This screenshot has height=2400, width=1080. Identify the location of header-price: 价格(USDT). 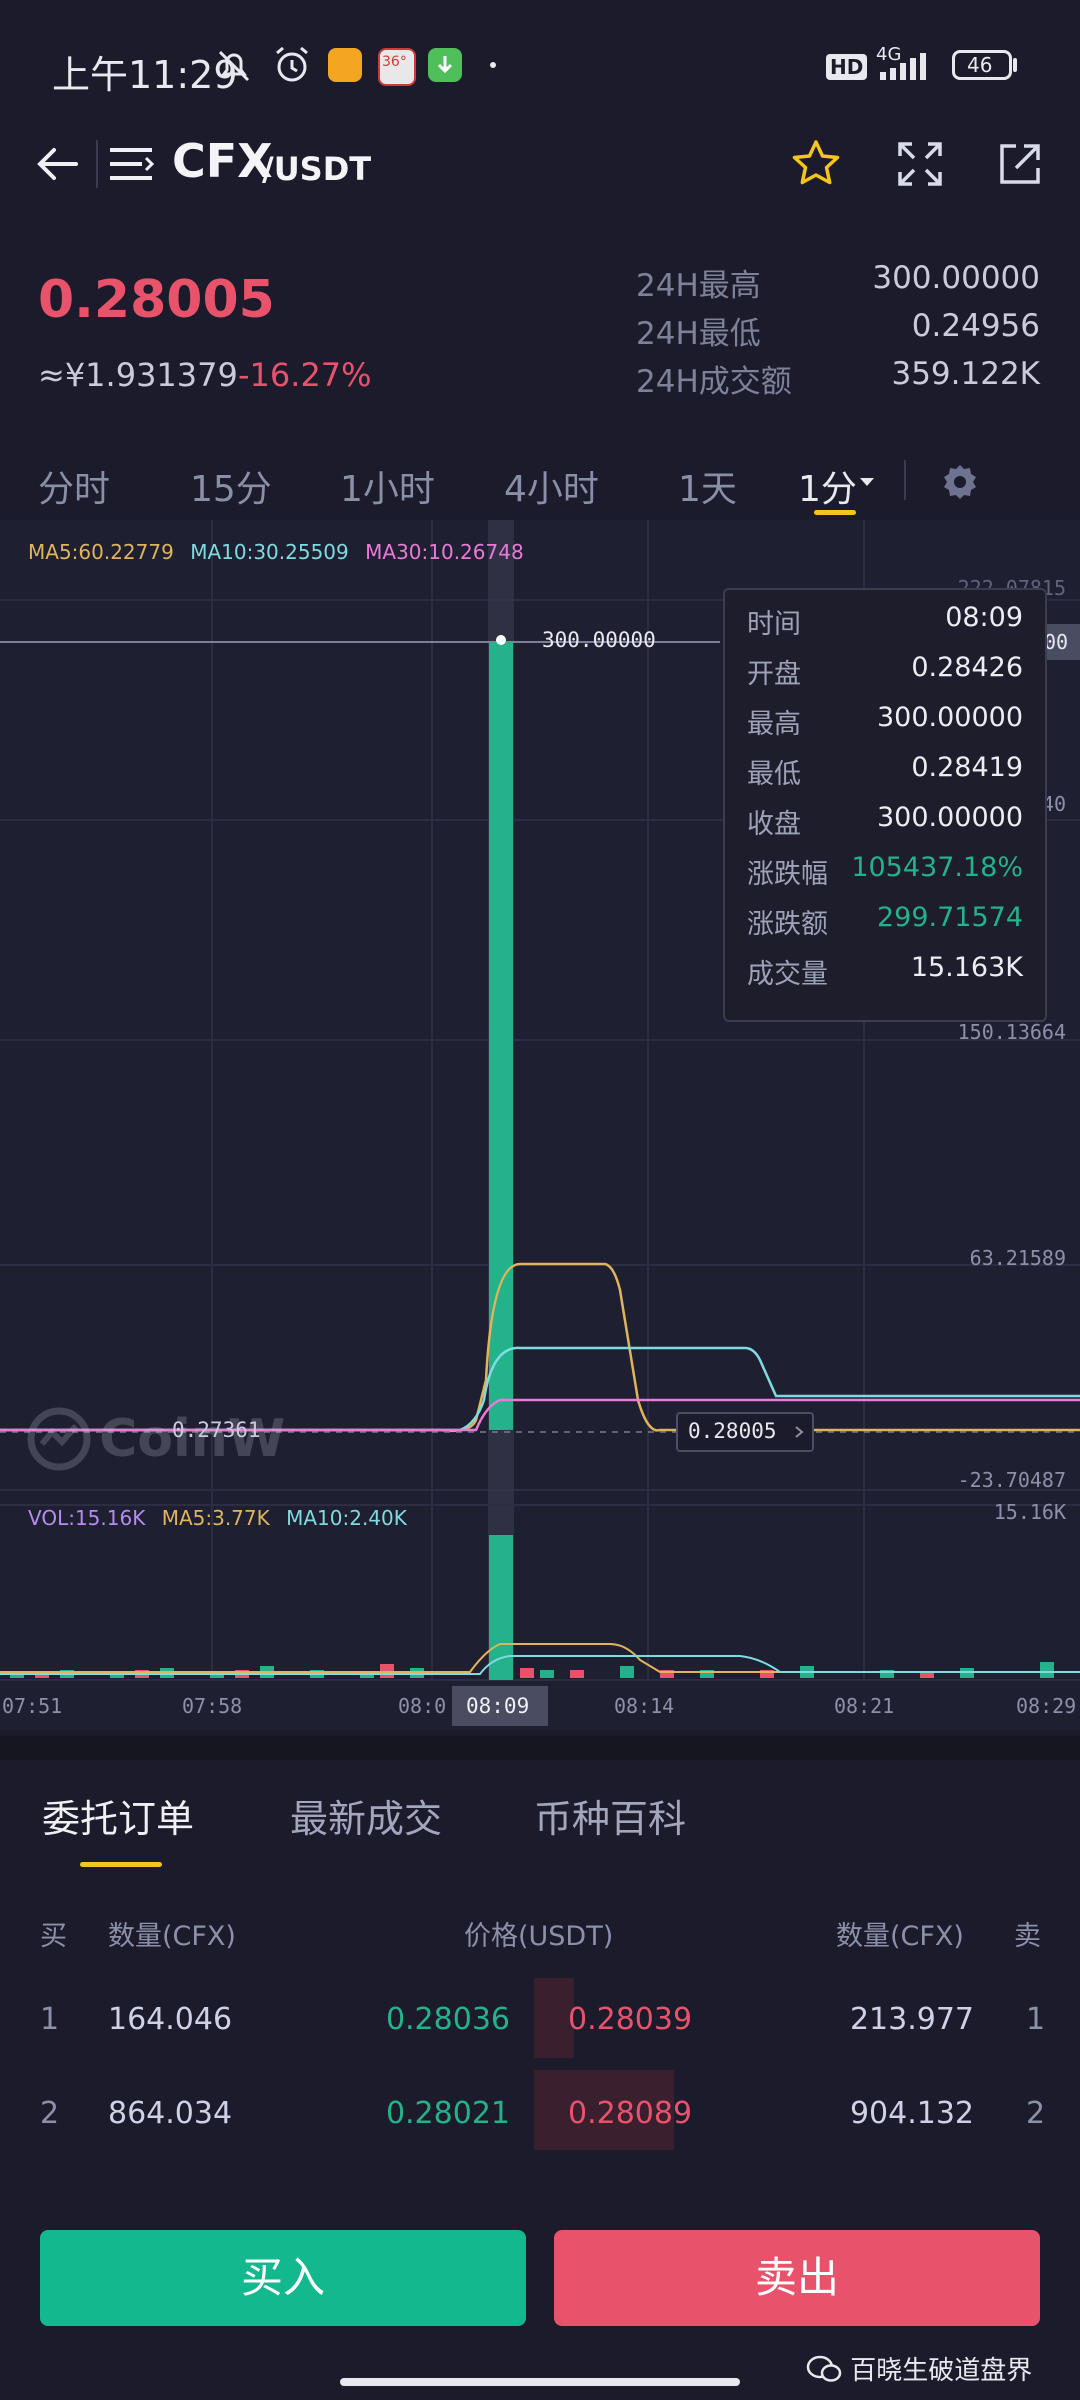
(539, 1936).